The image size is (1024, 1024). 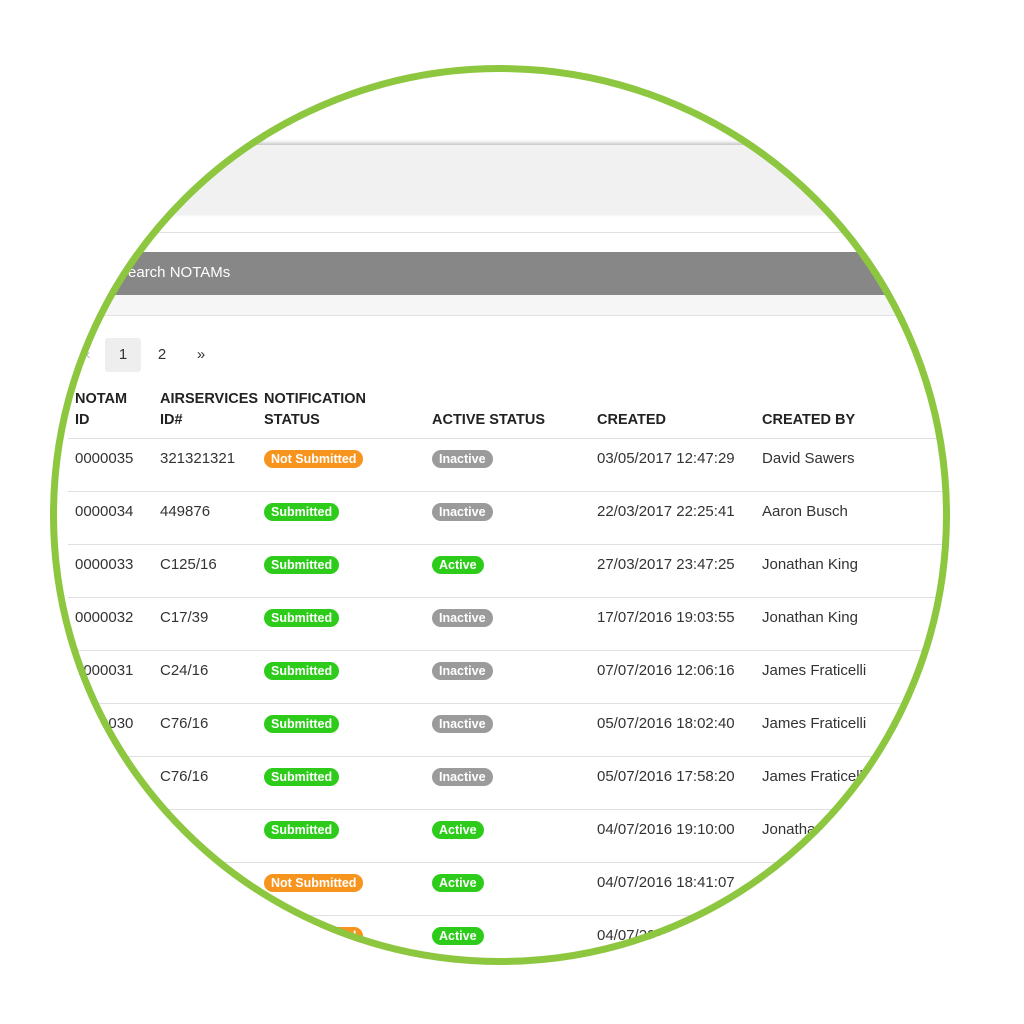 What do you see at coordinates (123, 355) in the screenshot?
I see `pagination-page-1: 1` at bounding box center [123, 355].